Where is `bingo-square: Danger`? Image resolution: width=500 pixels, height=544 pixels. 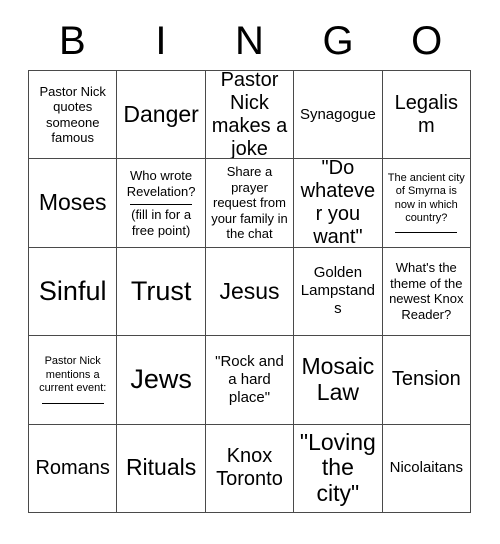
bingo-square: Danger is located at coordinates (161, 115).